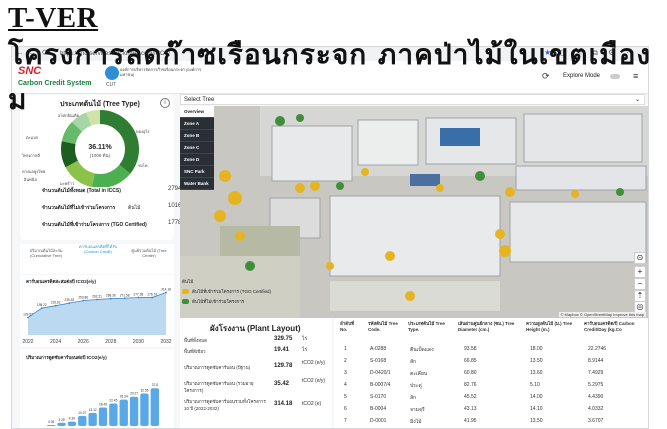  What do you see at coordinates (345, 361) in the screenshot?
I see `table-cell: 2` at bounding box center [345, 361].